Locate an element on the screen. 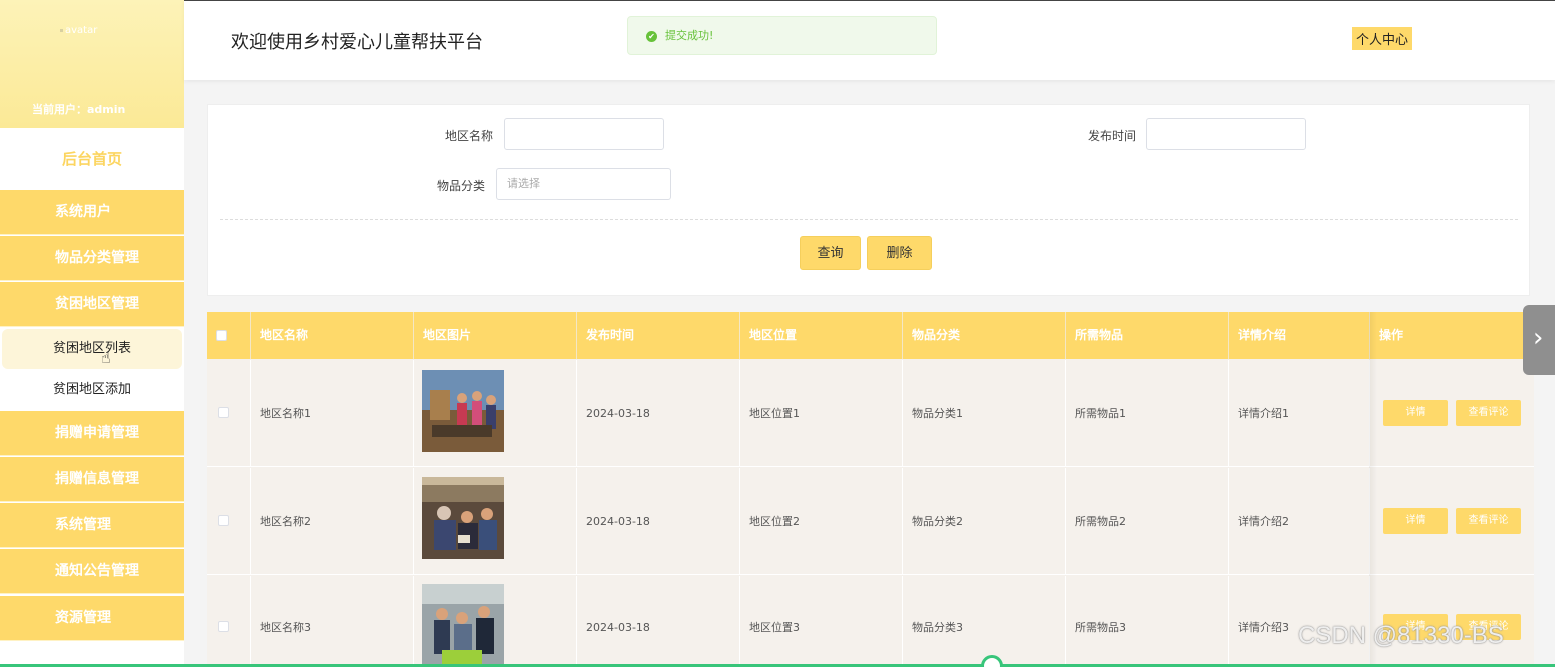 This screenshot has height=667, width=1555. menu-system-users: 系统用户 is located at coordinates (92, 212).